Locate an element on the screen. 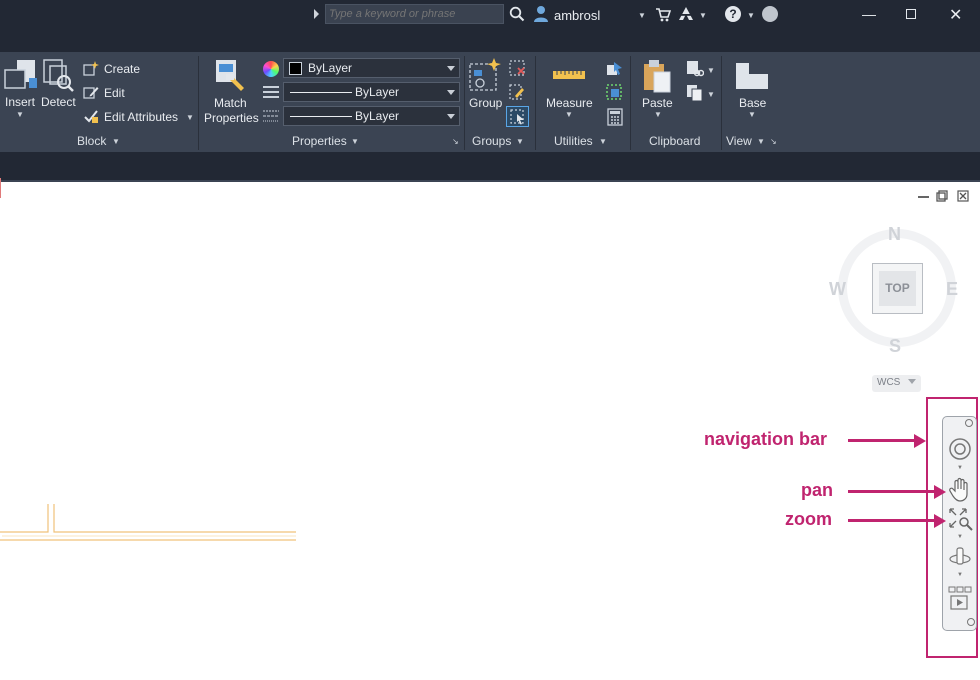 Image resolution: width=980 pixels, height=680 pixels. steering-wheel-icon is located at coordinates (960, 449).